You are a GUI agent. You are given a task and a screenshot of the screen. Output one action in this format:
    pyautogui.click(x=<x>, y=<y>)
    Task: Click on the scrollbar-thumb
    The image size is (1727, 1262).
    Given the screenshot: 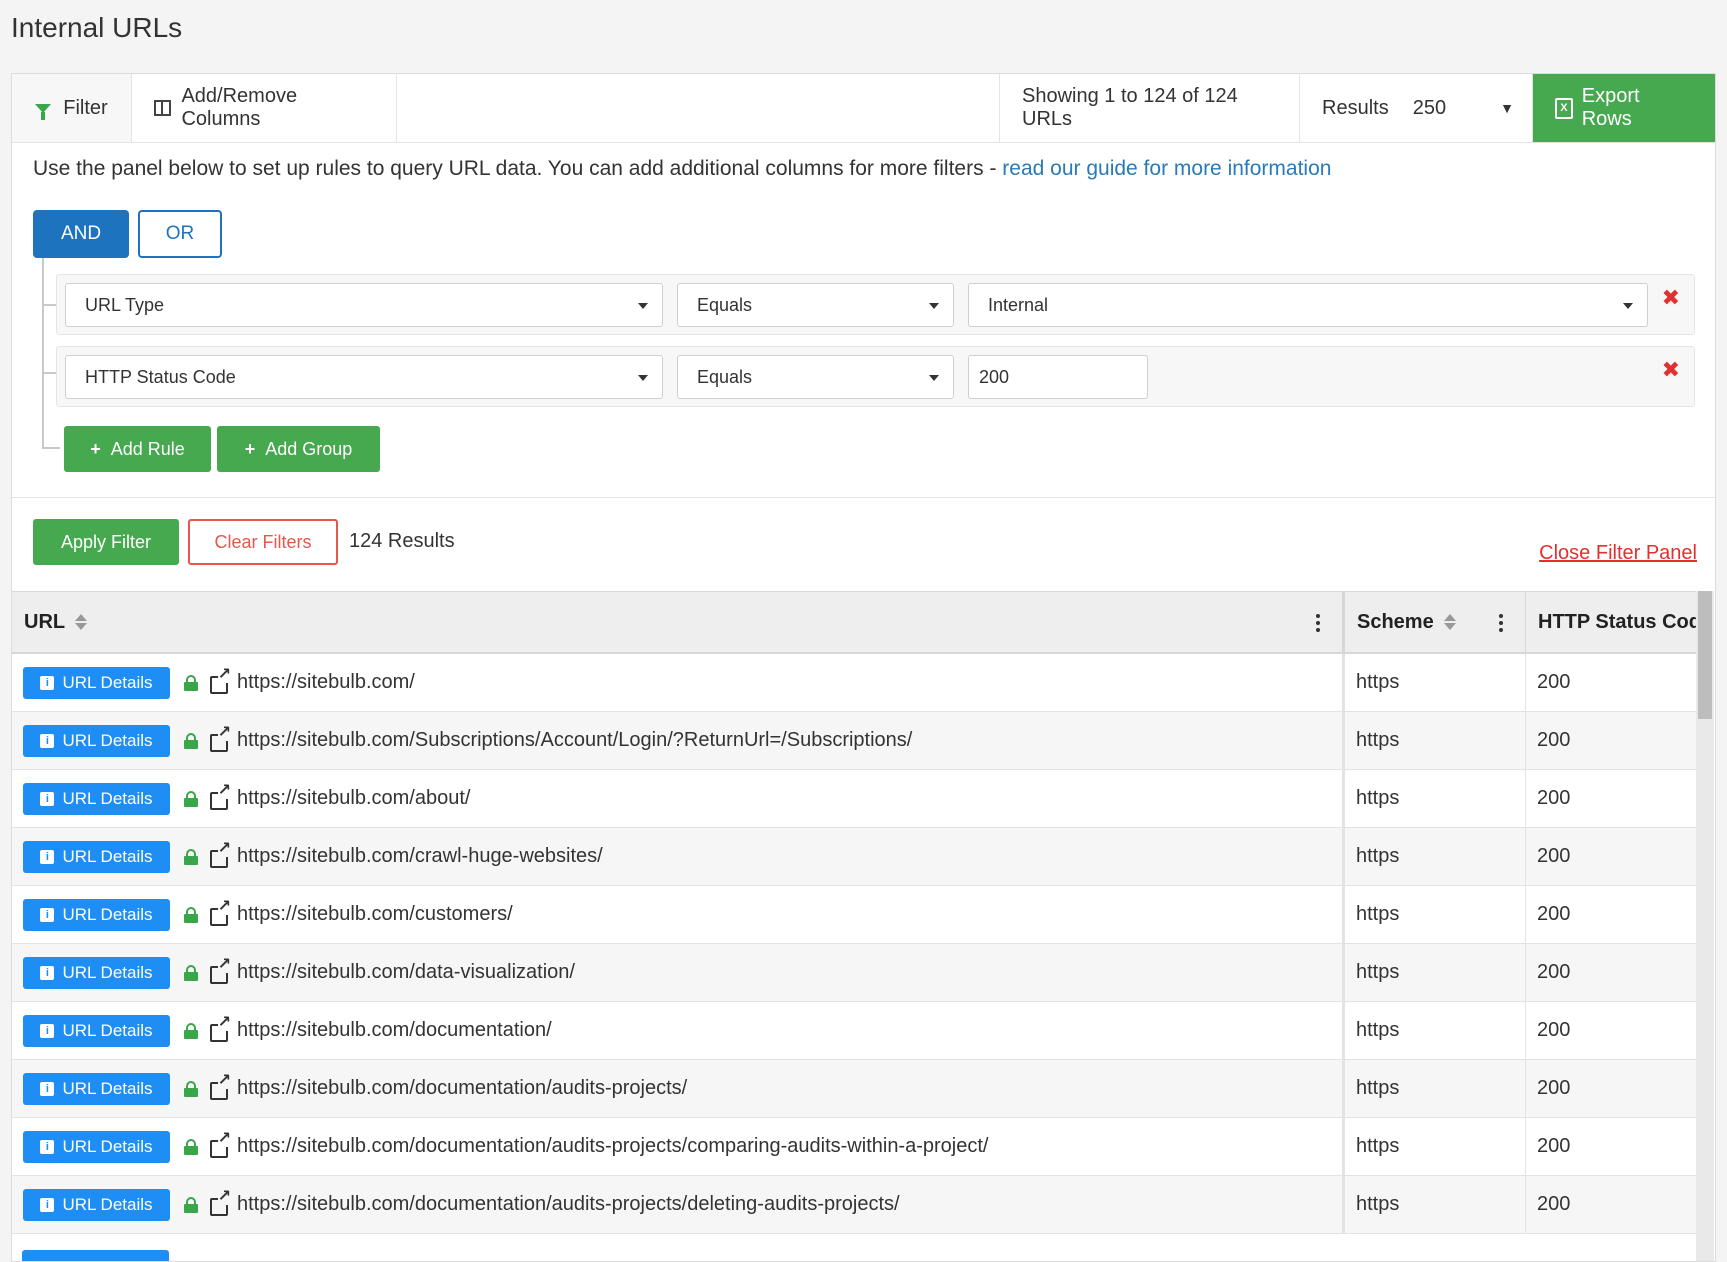 What is the action you would take?
    pyautogui.click(x=1705, y=655)
    